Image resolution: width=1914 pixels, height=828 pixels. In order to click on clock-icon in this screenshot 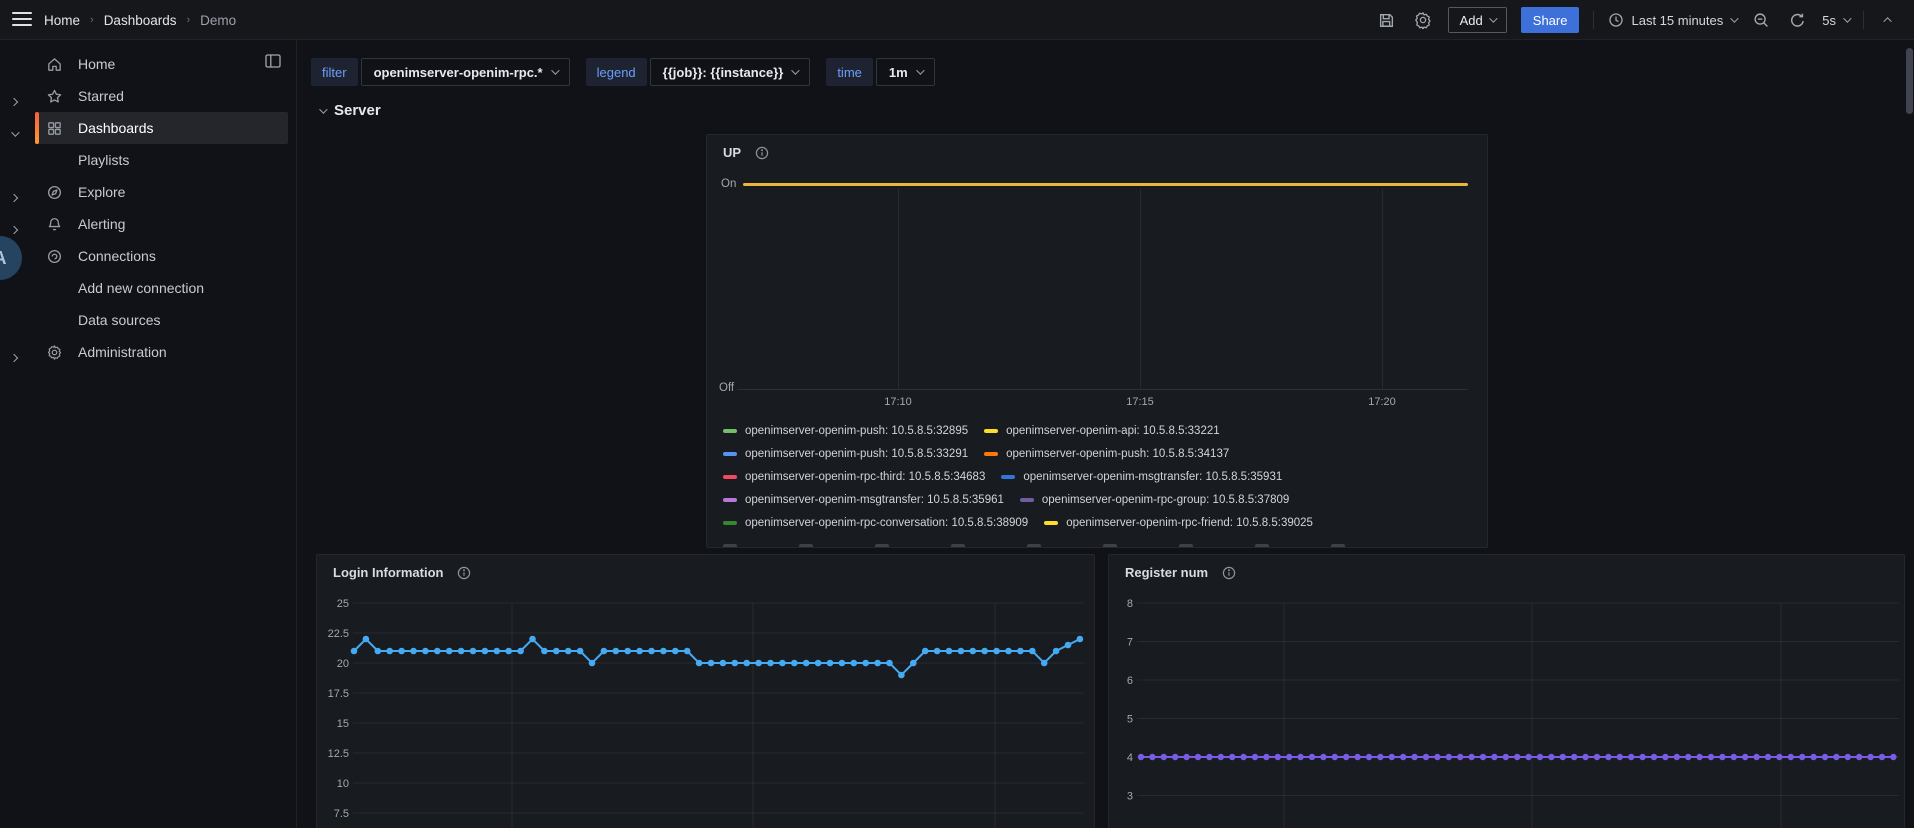, I will do `click(1616, 20)`.